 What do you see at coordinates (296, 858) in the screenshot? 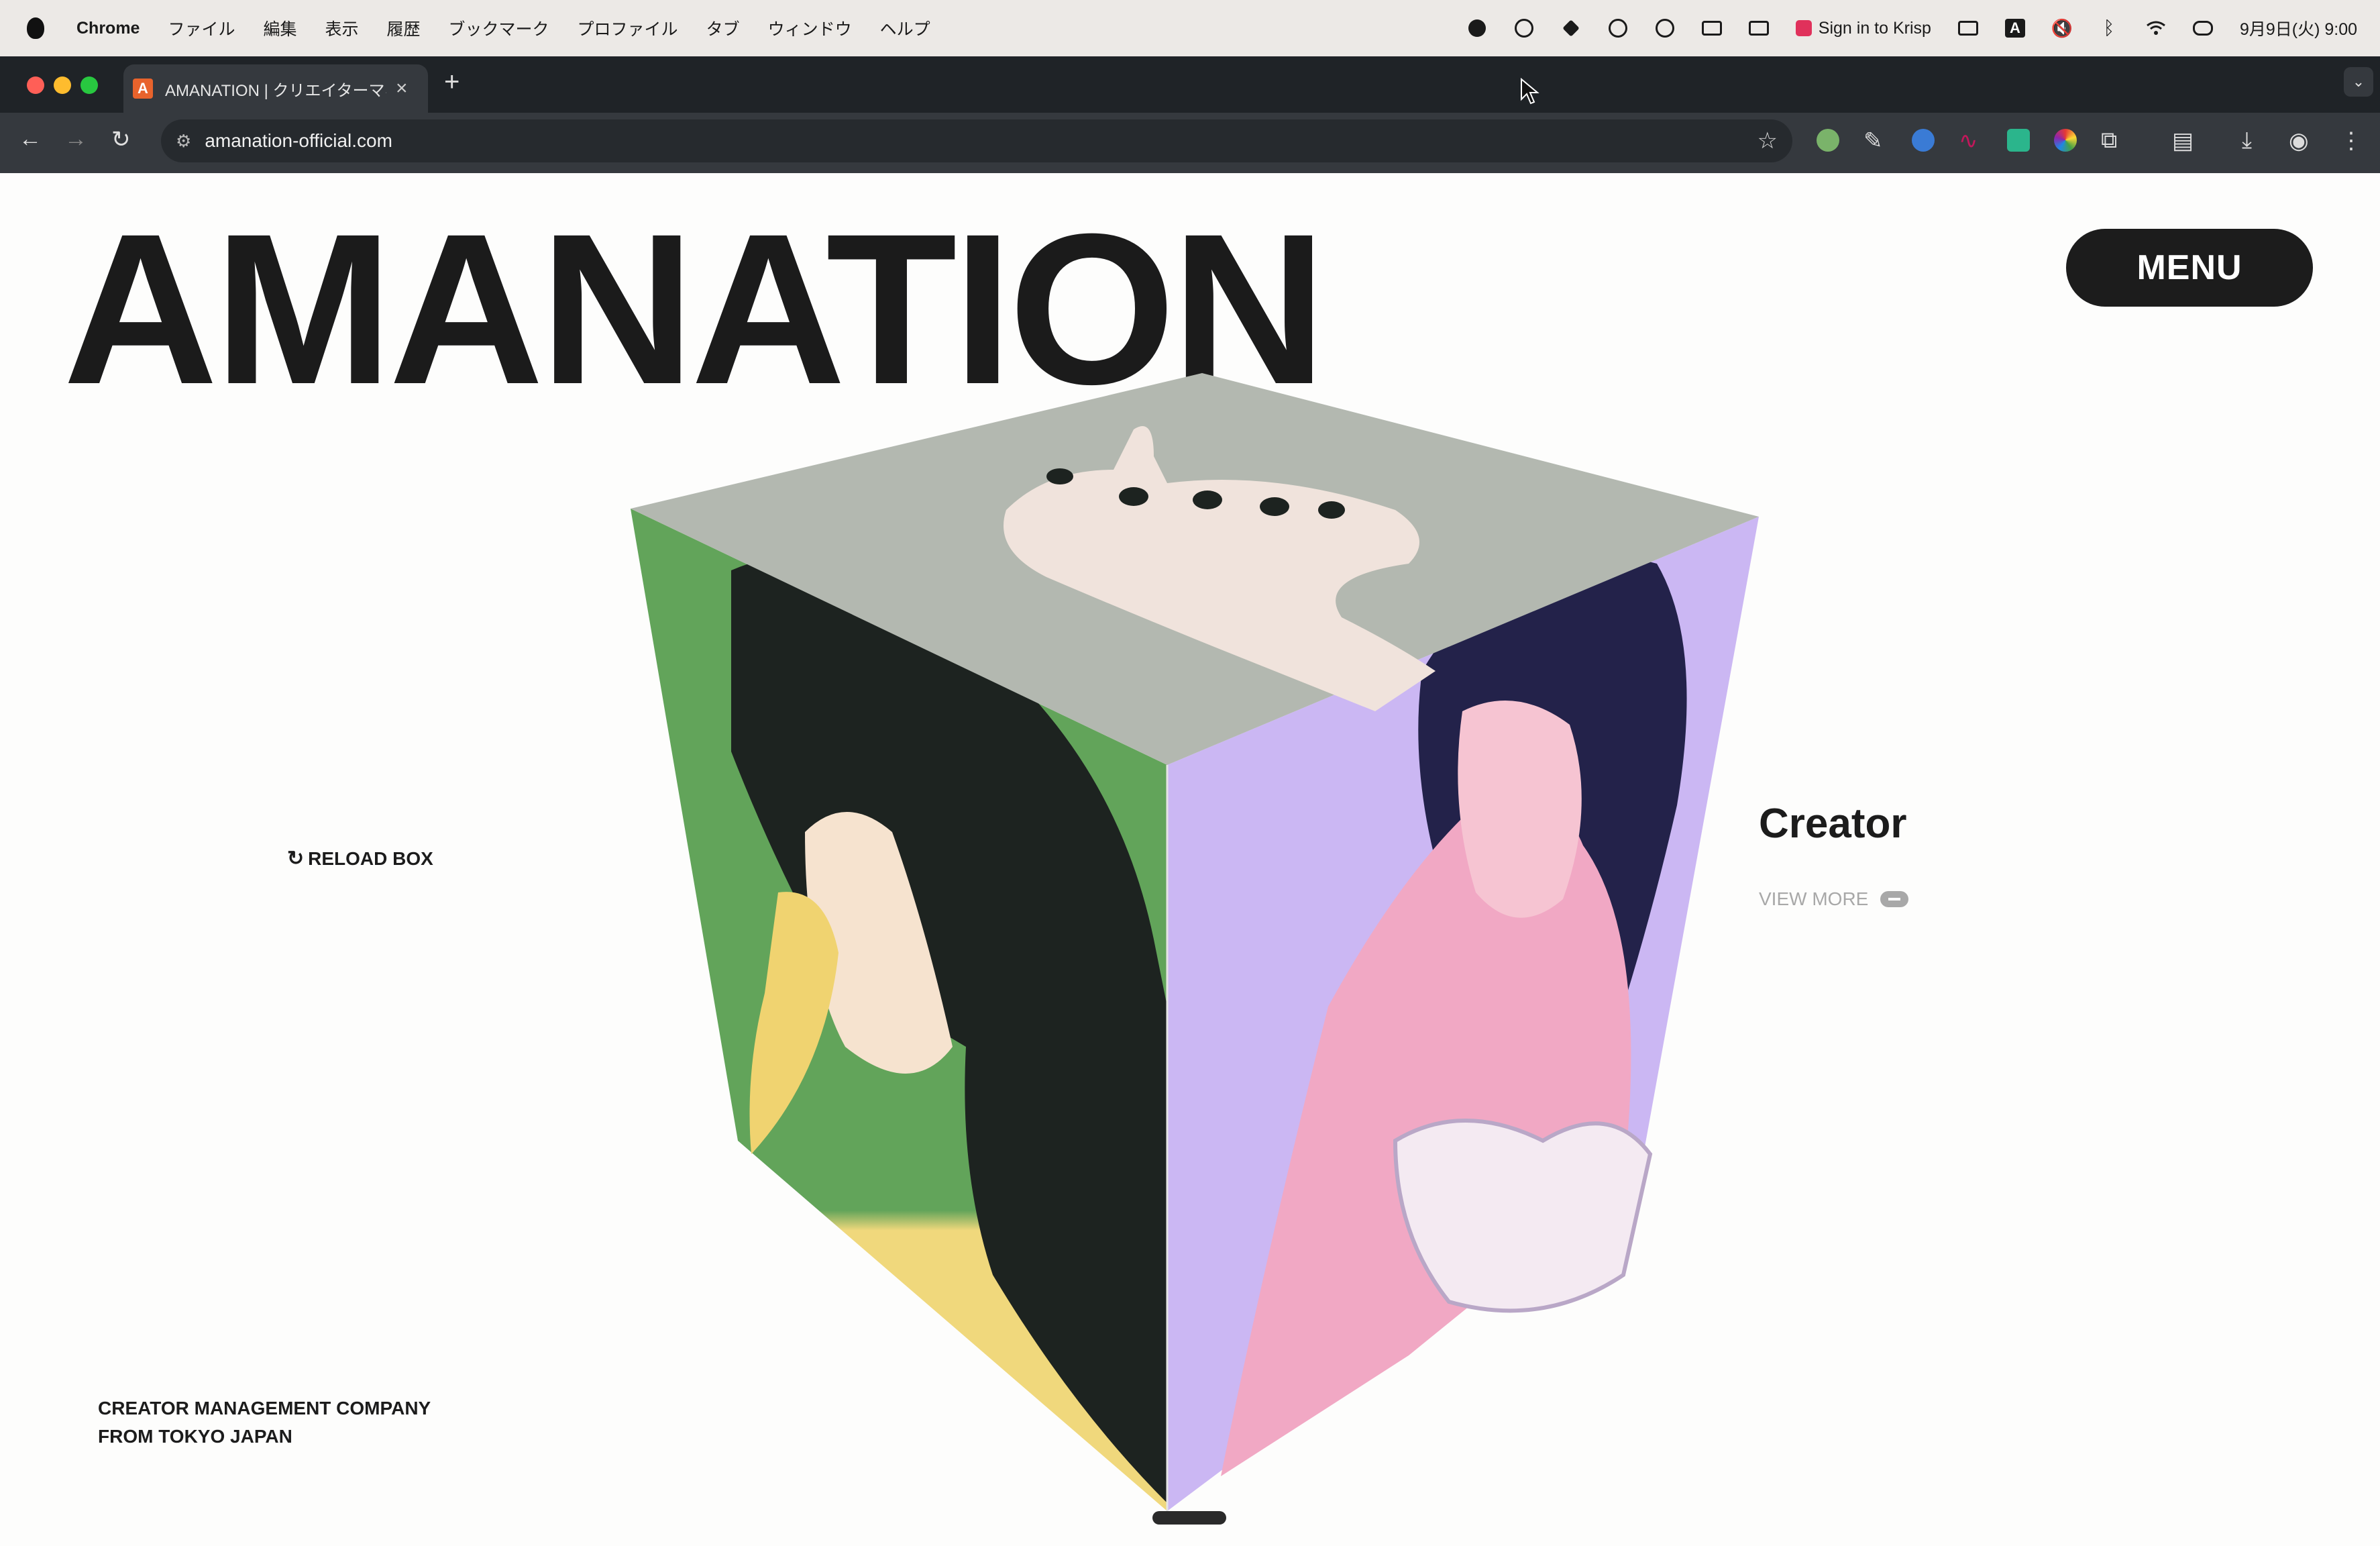
I see `reload-icon: ↻` at bounding box center [296, 858].